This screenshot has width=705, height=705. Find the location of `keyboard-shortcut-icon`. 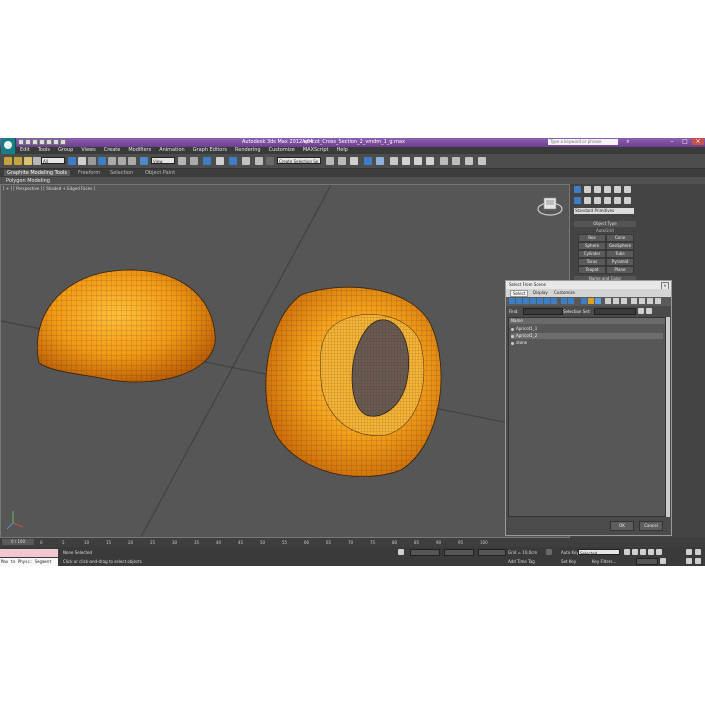

keyboard-shortcut-icon is located at coordinates (194, 161).